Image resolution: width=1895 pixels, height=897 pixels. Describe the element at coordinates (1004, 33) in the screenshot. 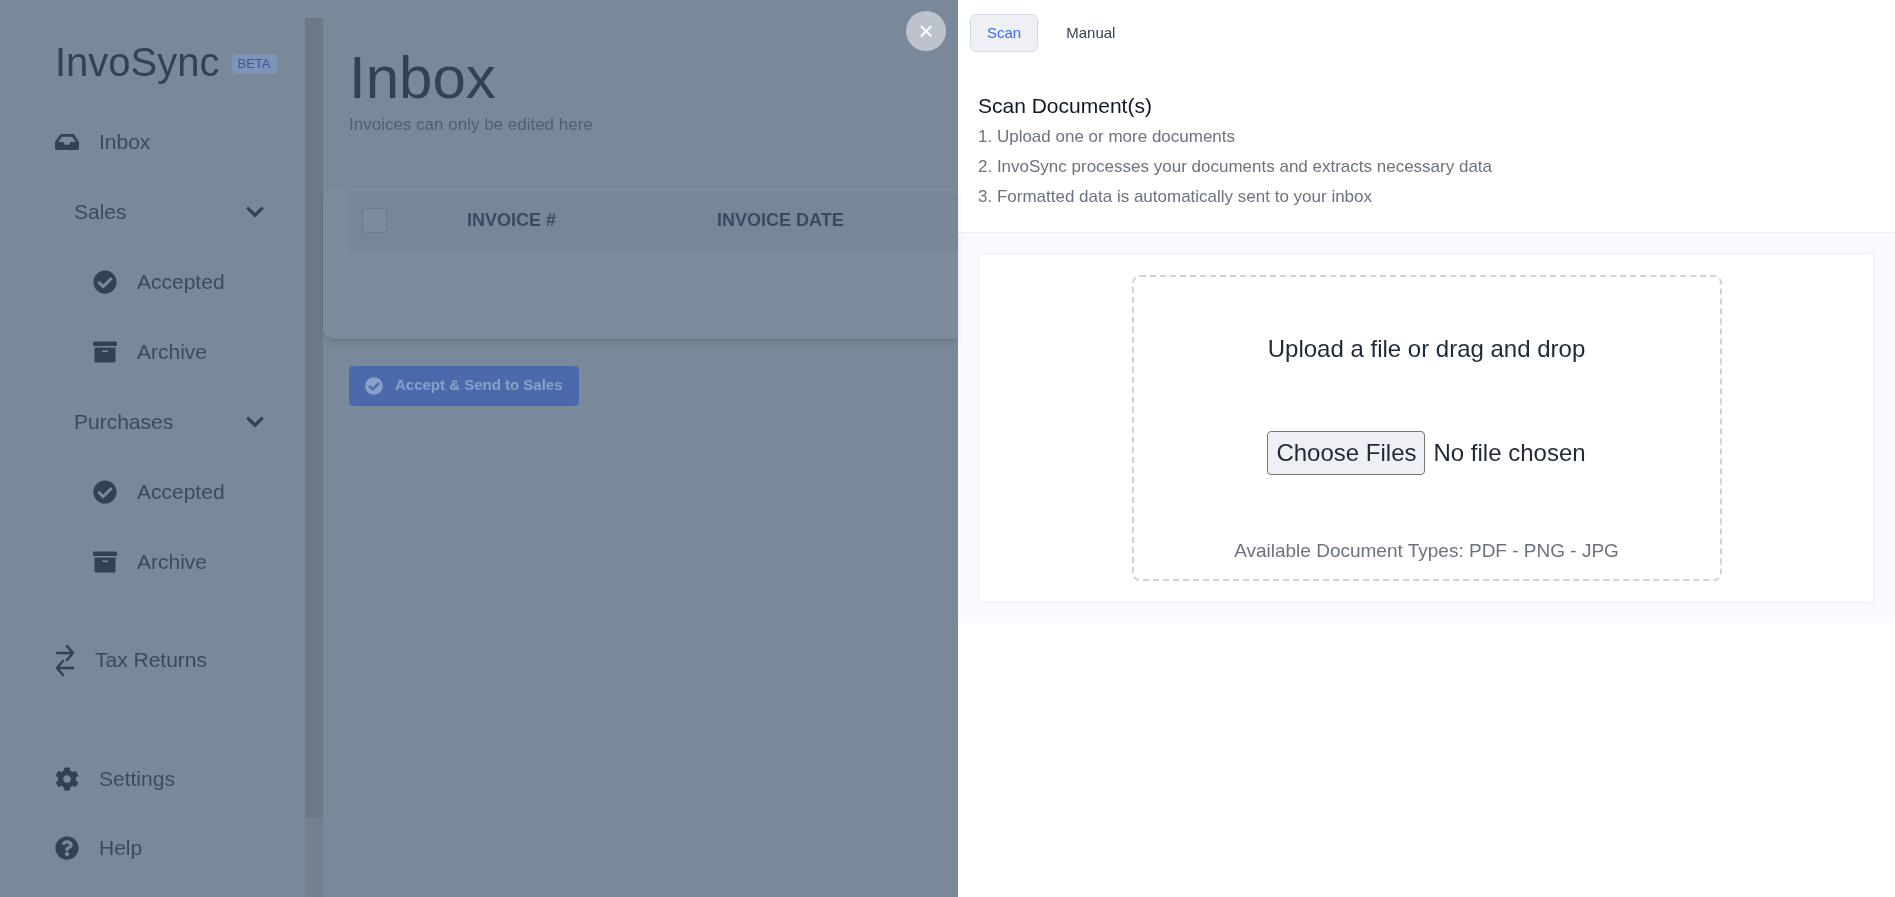

I see `tab: Scan` at that location.